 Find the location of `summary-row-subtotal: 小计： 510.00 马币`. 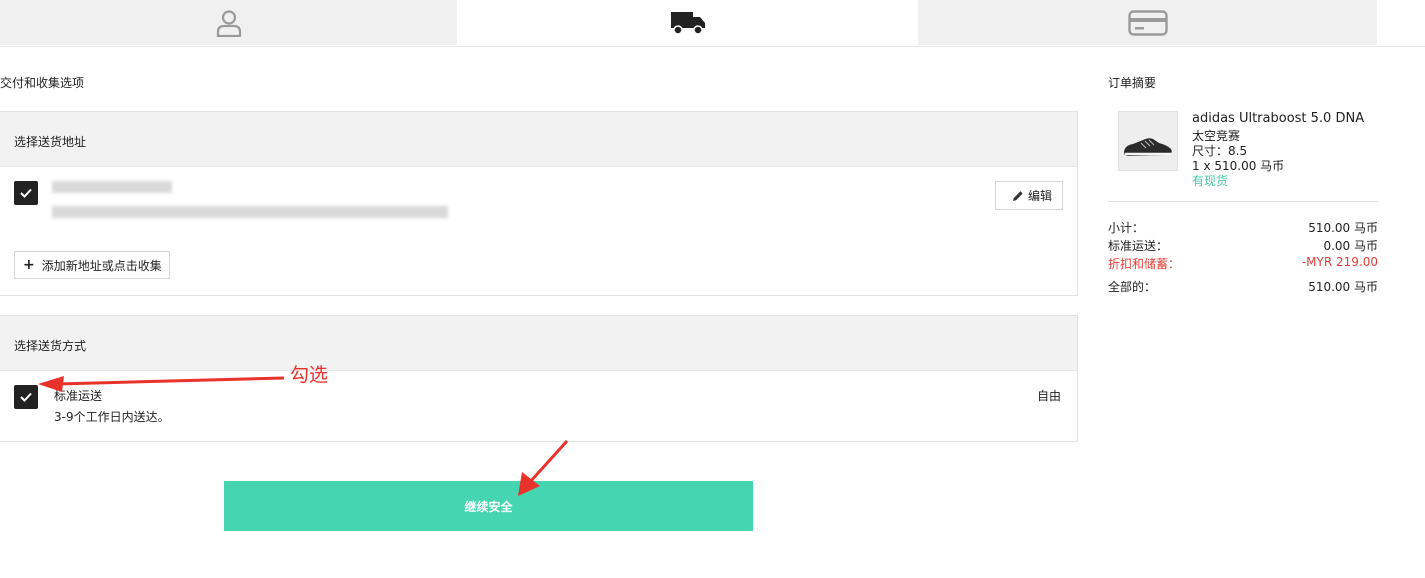

summary-row-subtotal: 小计： 510.00 马币 is located at coordinates (1243, 227).